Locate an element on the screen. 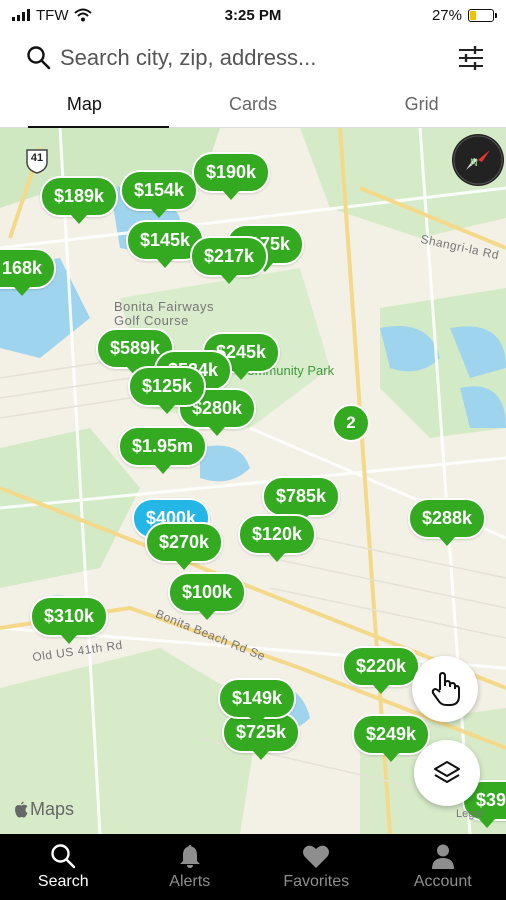 This screenshot has width=506, height=900. price-pin: $785k is located at coordinates (301, 500).